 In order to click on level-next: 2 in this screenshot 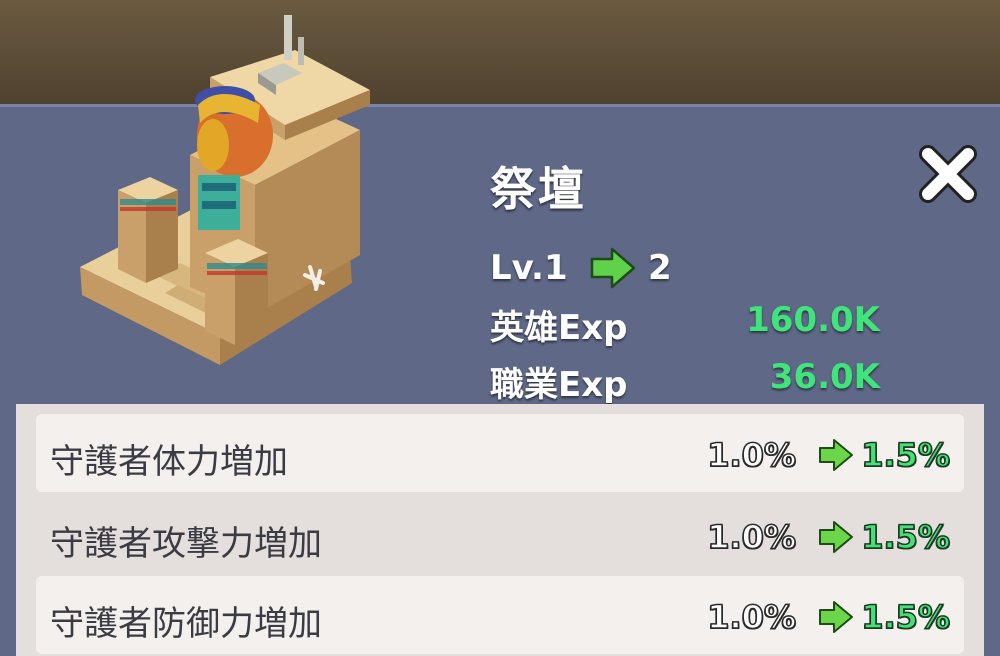, I will do `click(660, 268)`.